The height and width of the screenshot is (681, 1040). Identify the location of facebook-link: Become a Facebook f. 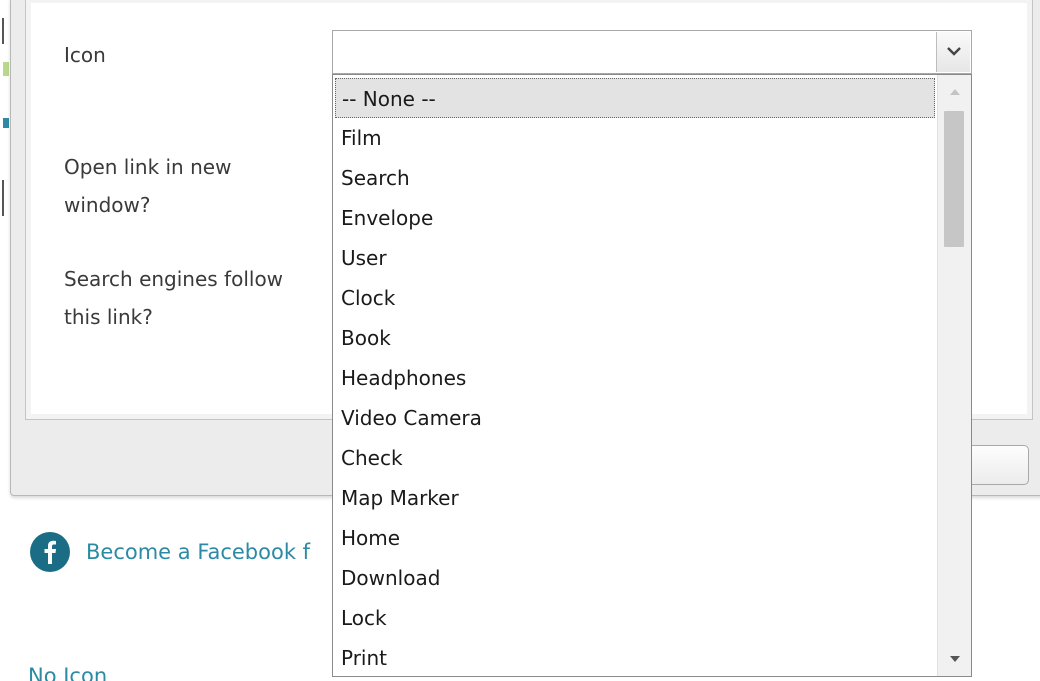
(170, 552).